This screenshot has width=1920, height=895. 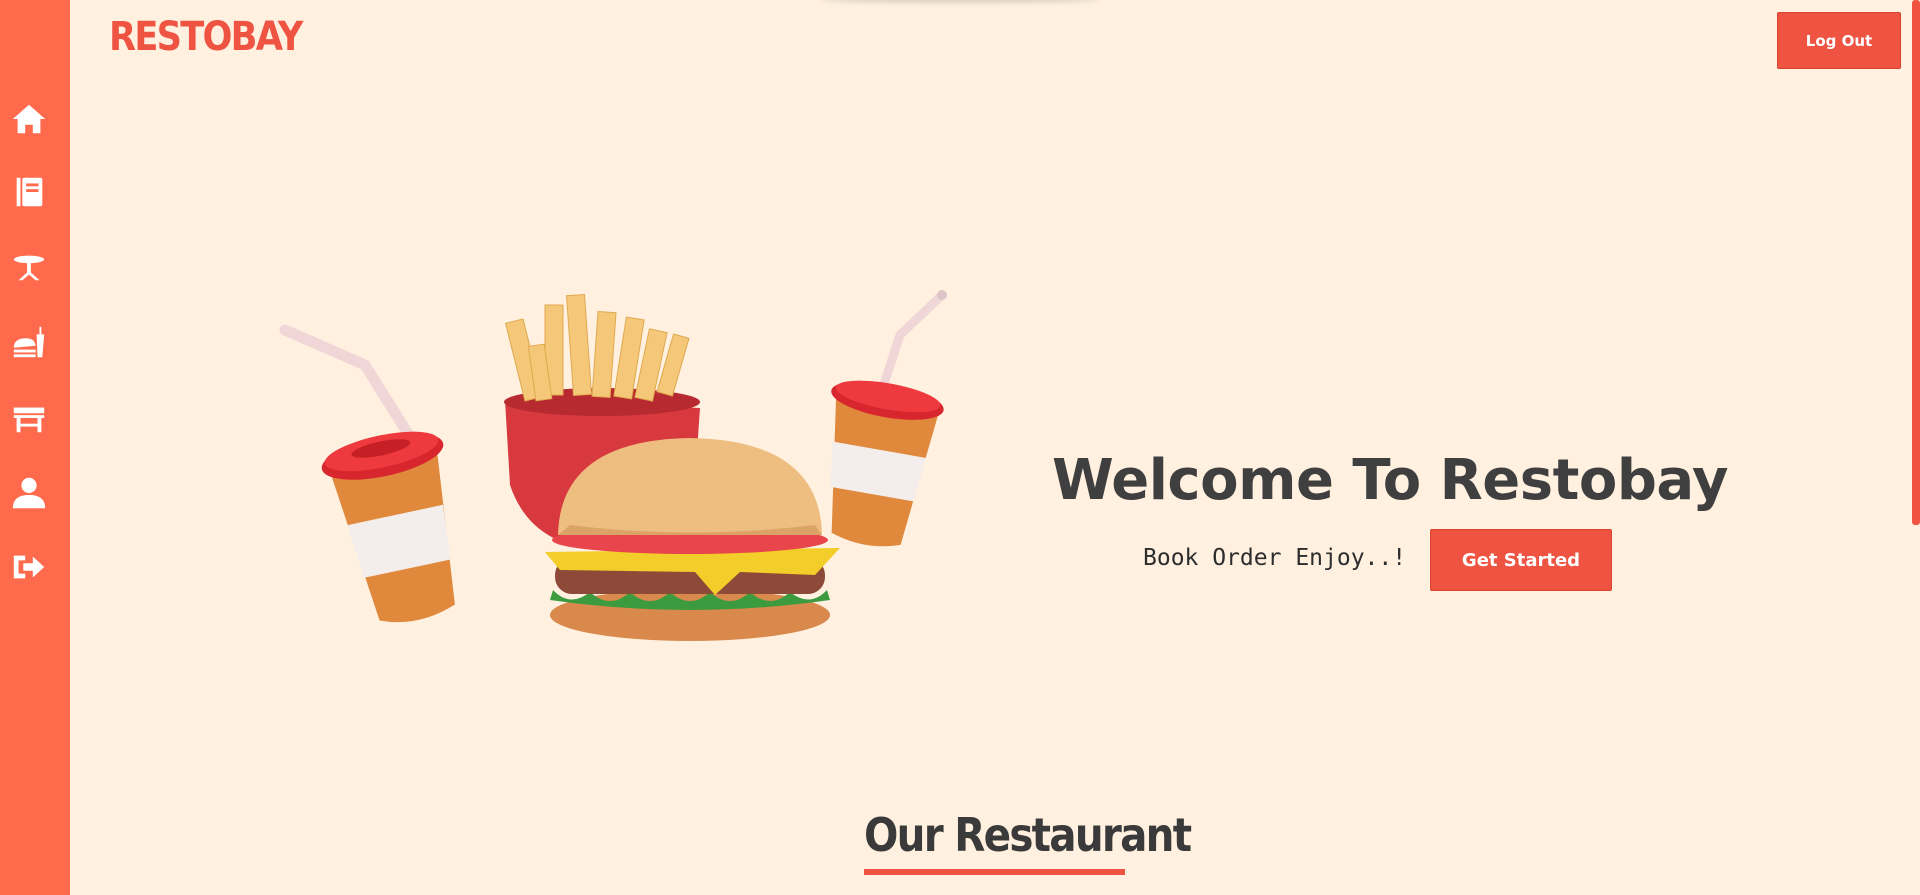 What do you see at coordinates (29, 192) in the screenshot?
I see `menu-book-icon` at bounding box center [29, 192].